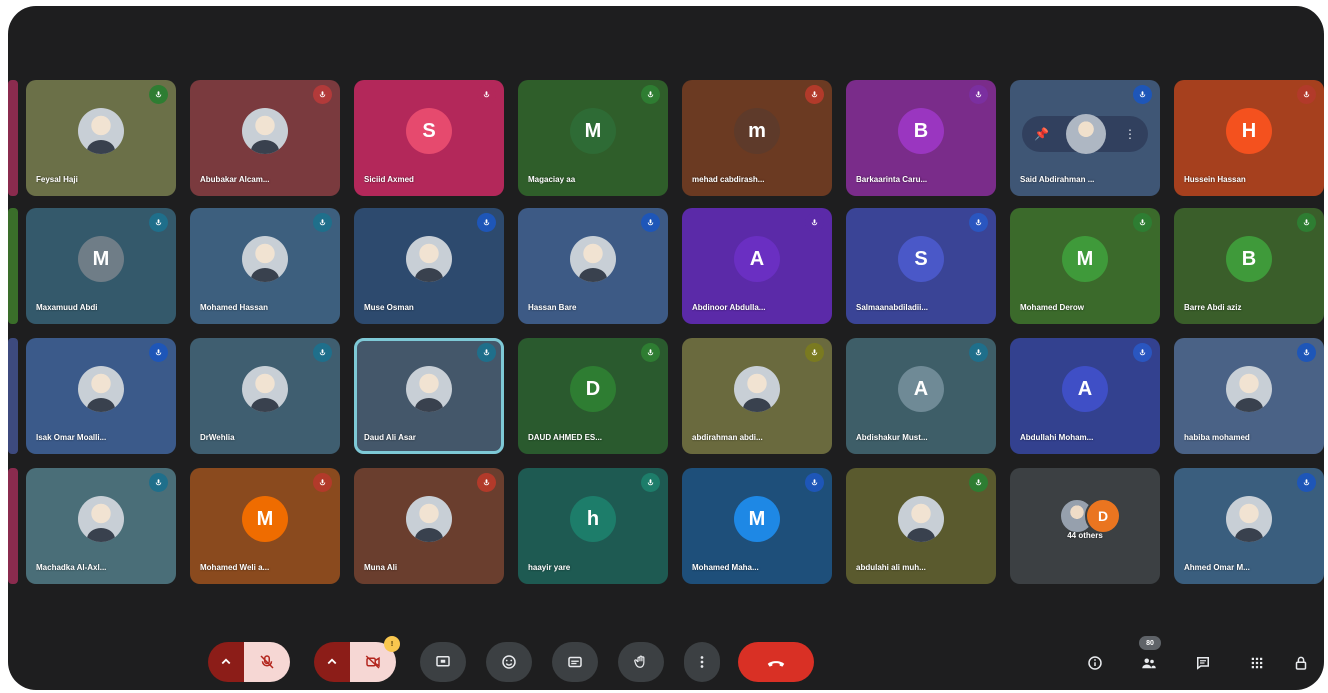  I want to click on participant-tile: H Hussein Hassan, so click(1249, 138).